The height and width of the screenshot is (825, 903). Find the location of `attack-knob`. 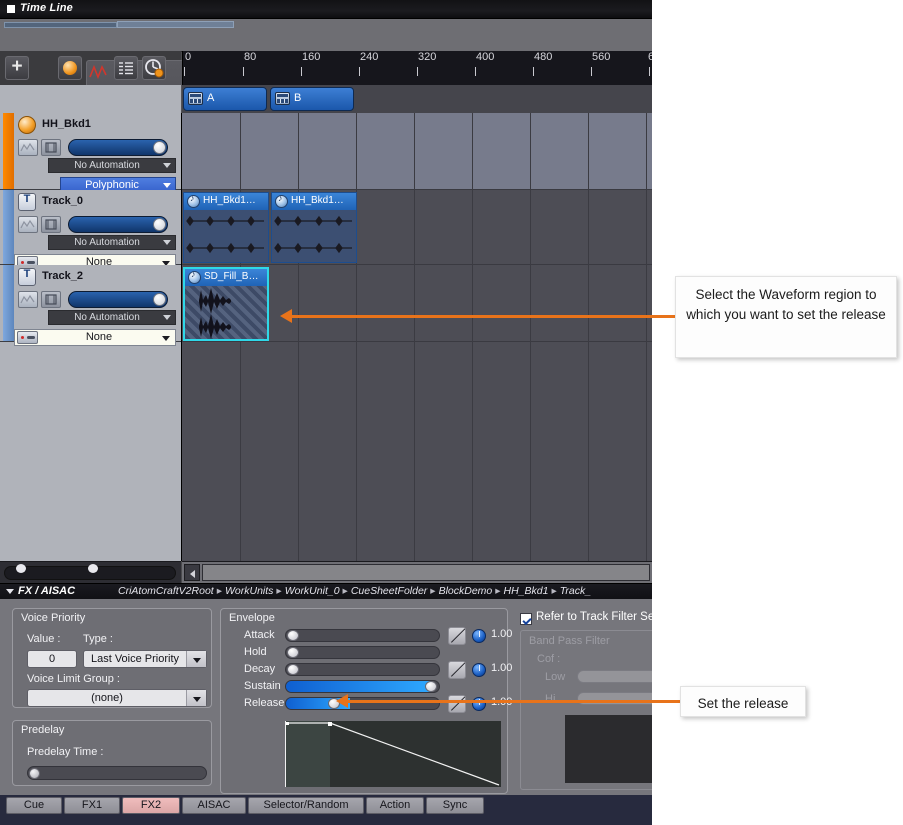

attack-knob is located at coordinates (479, 636).